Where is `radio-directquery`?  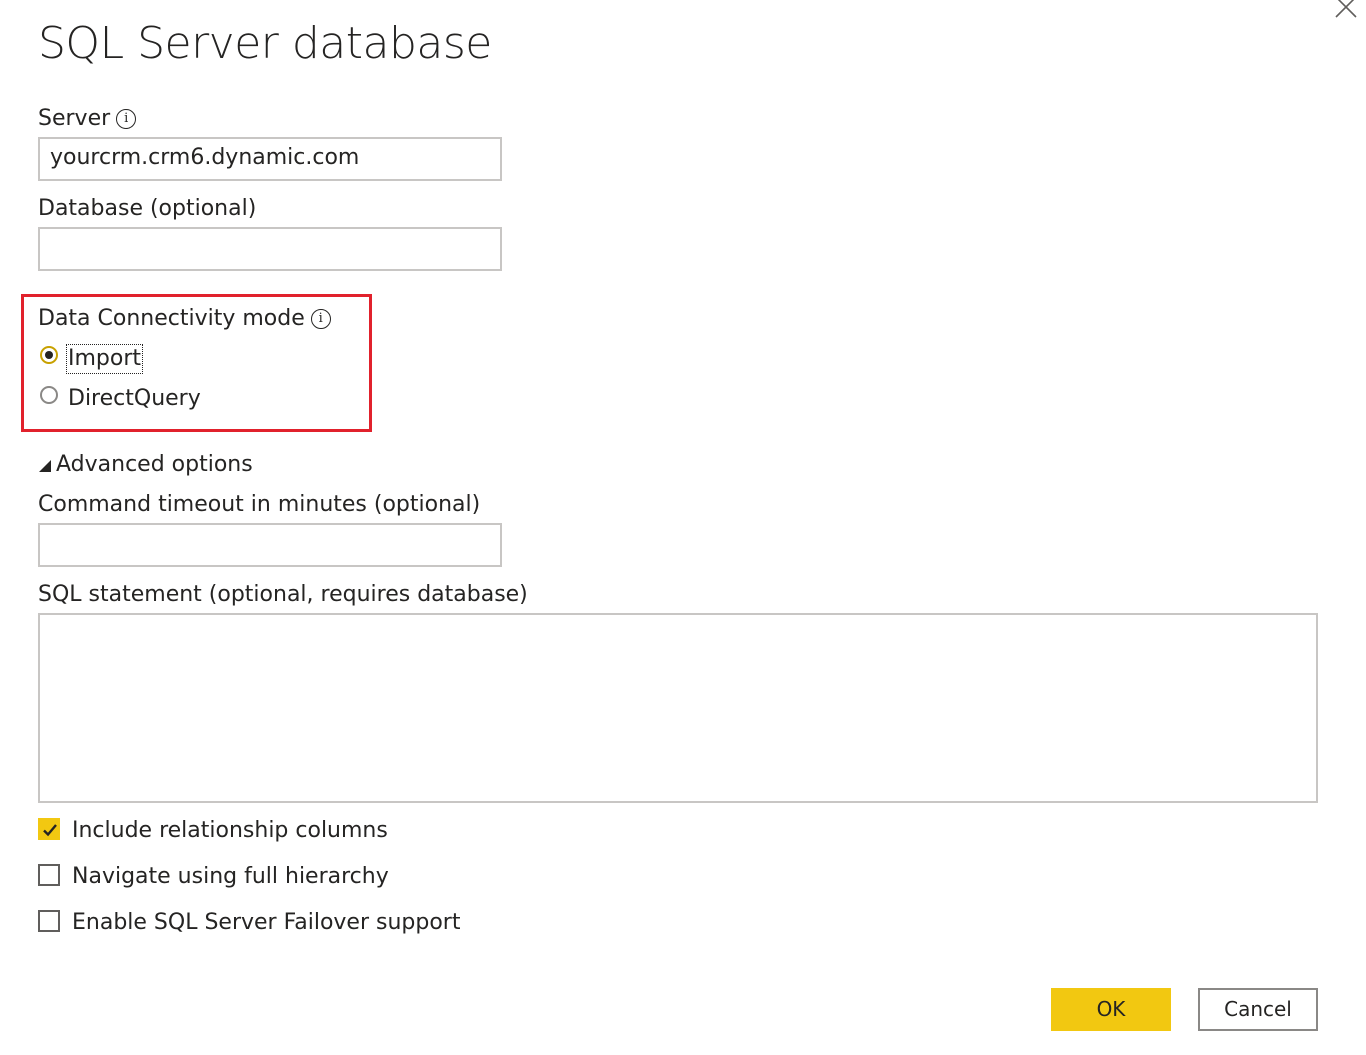 radio-directquery is located at coordinates (49, 395).